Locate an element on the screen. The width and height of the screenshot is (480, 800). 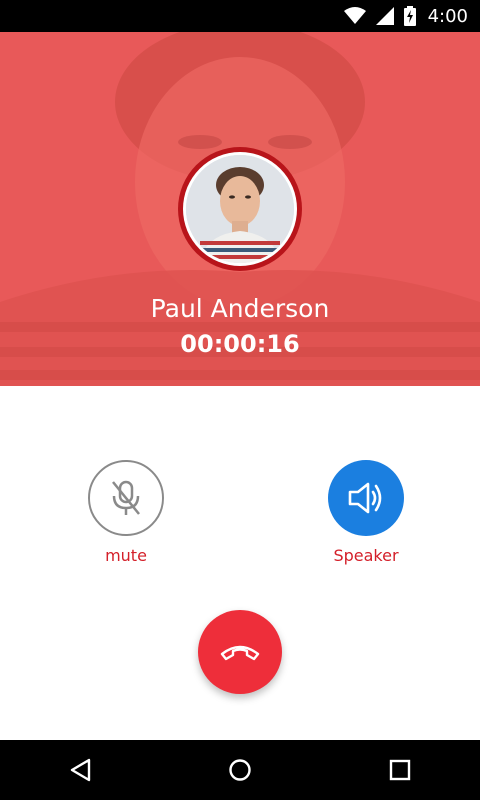
status-bar: 4:00 is located at coordinates (240, 16).